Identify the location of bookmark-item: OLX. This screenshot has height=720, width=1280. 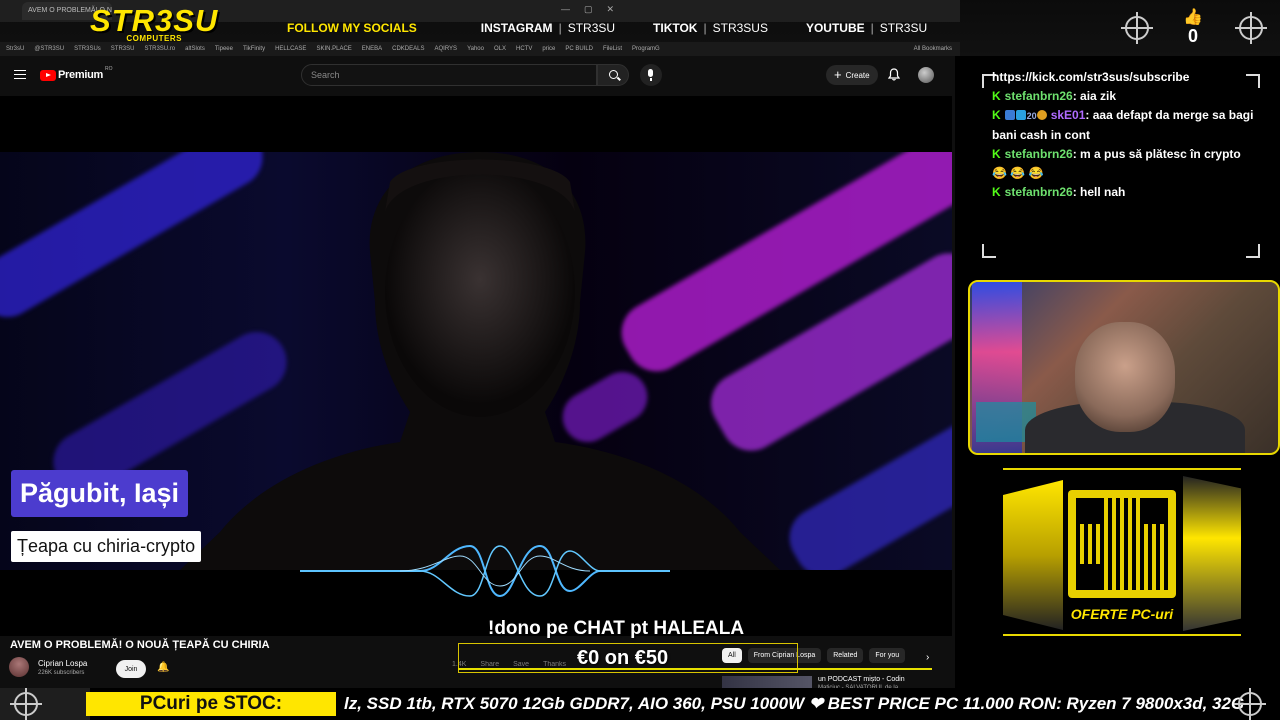
(500, 49).